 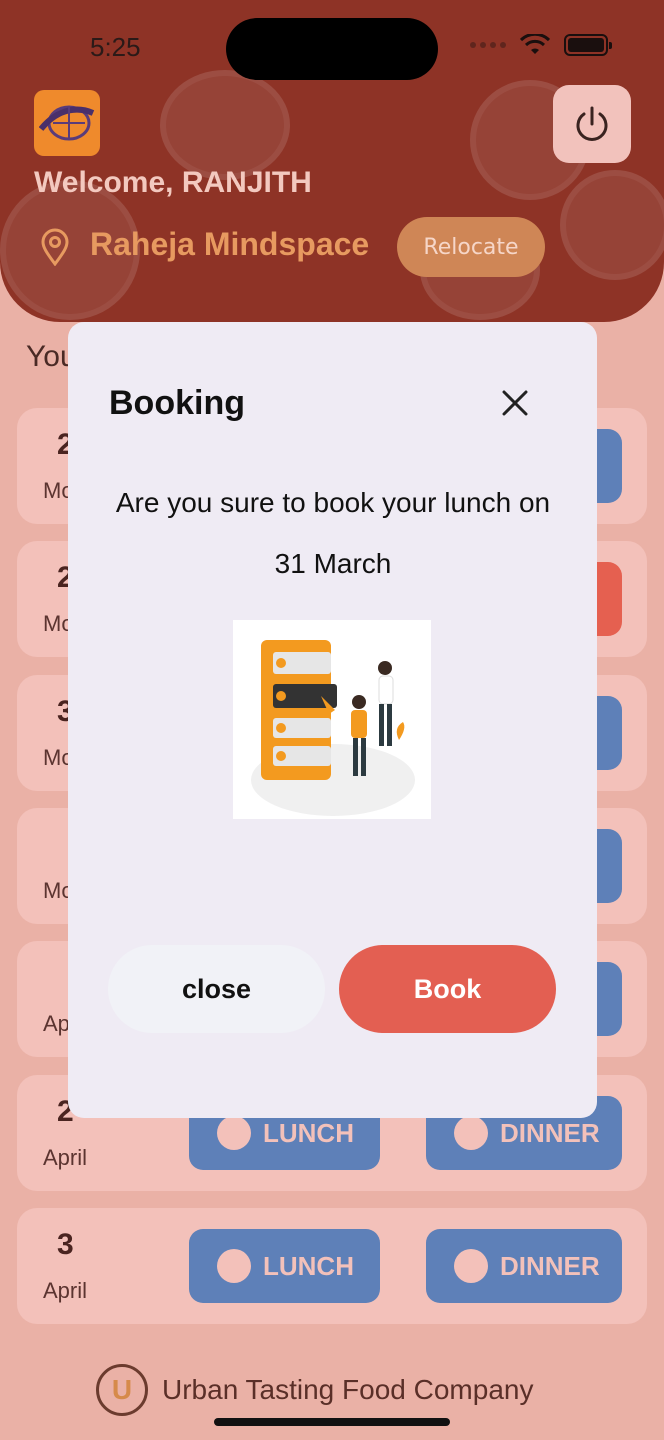 I want to click on location-name: Raheja Mindspace, so click(x=229, y=244).